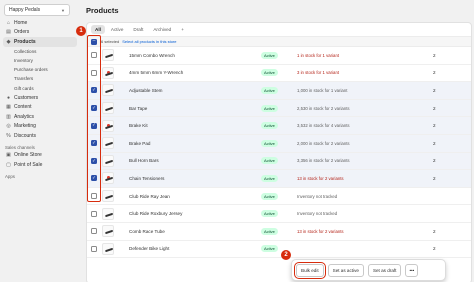  What do you see at coordinates (149, 41) in the screenshot?
I see `select-all-link: Select all products in this store` at bounding box center [149, 41].